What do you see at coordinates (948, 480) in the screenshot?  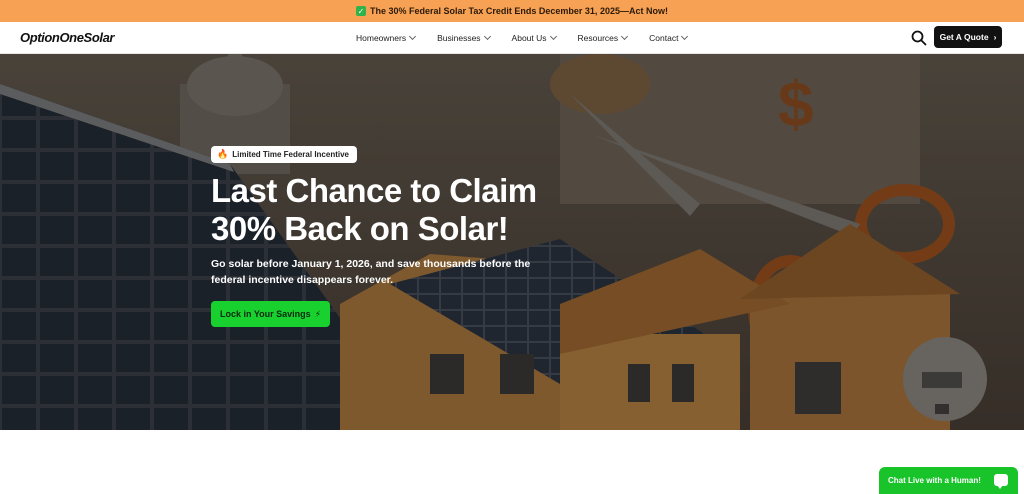 I see `live-chat-button: Chat Live with a Human!` at bounding box center [948, 480].